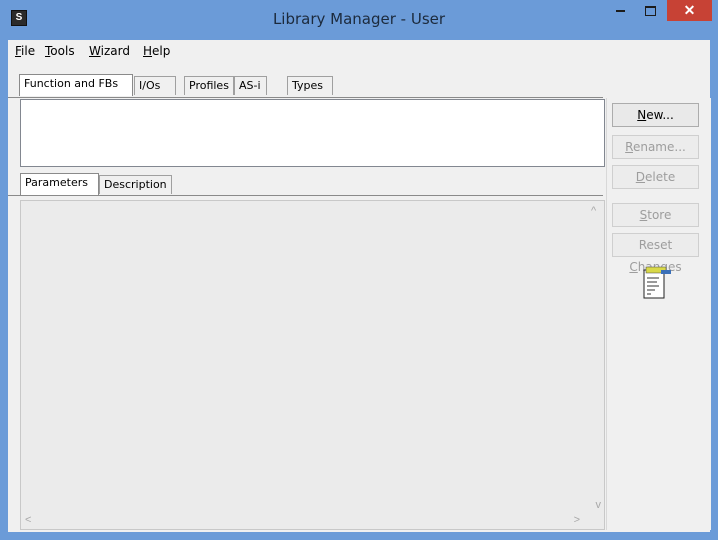 The width and height of the screenshot is (718, 540). I want to click on delete-button-mnemonic: D, so click(640, 177).